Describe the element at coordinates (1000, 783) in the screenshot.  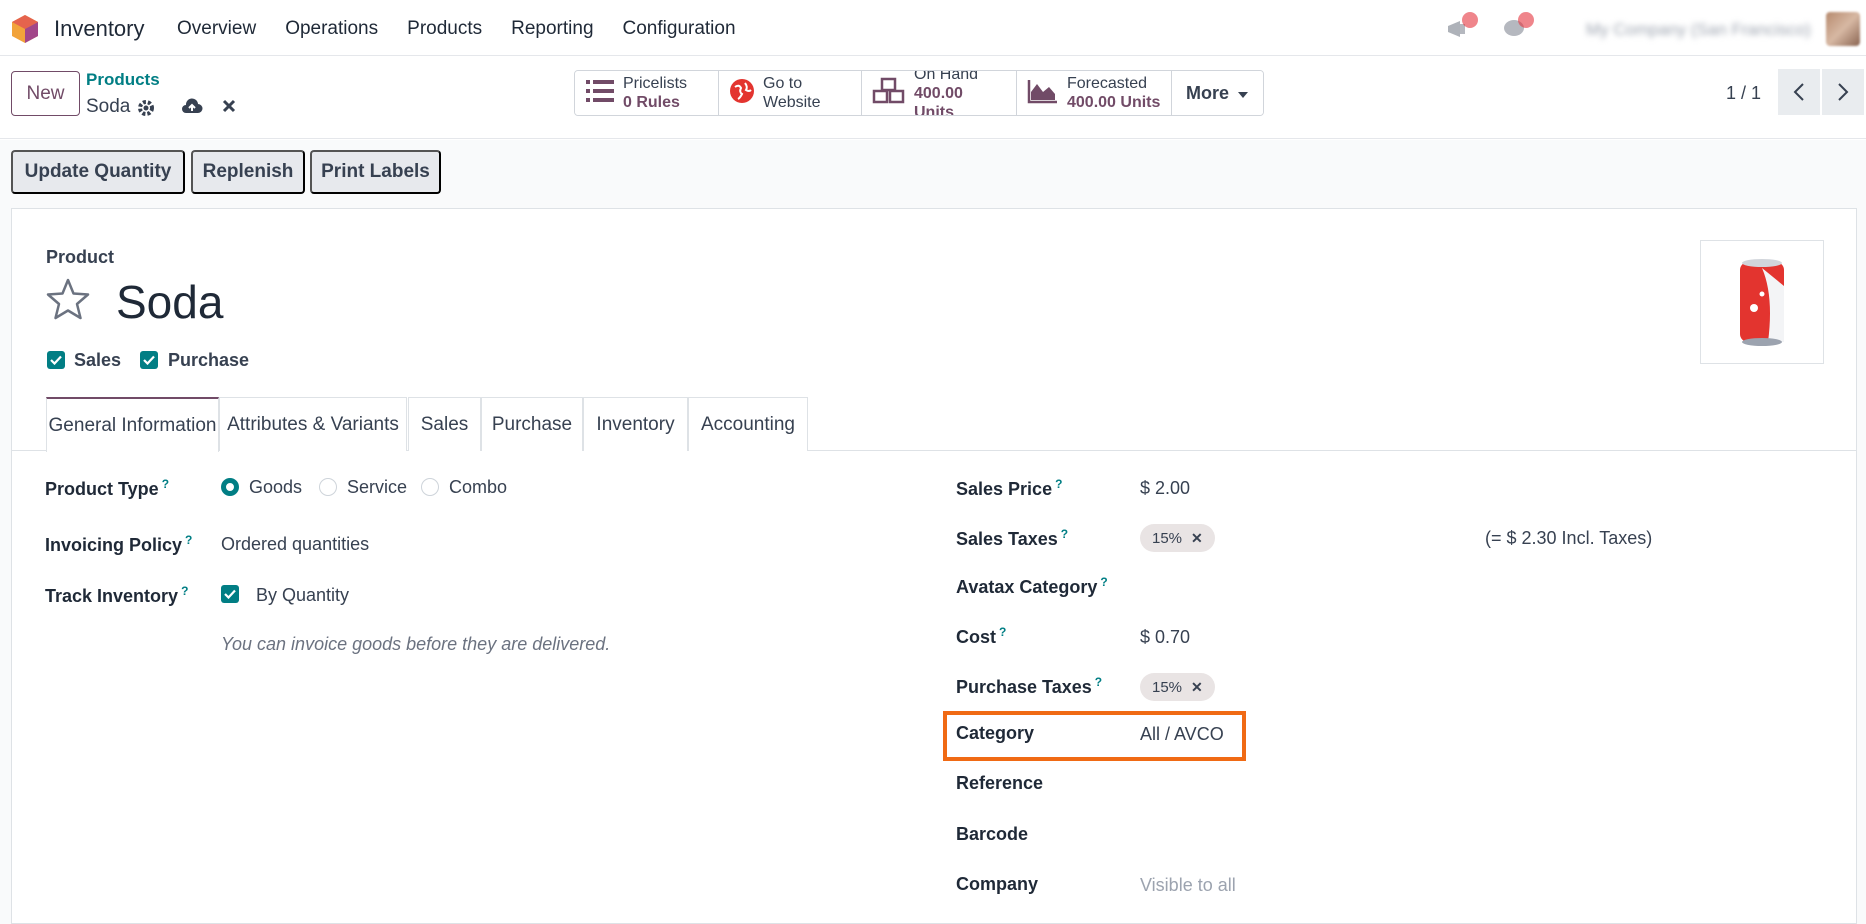
I see `reference-label: Reference` at that location.